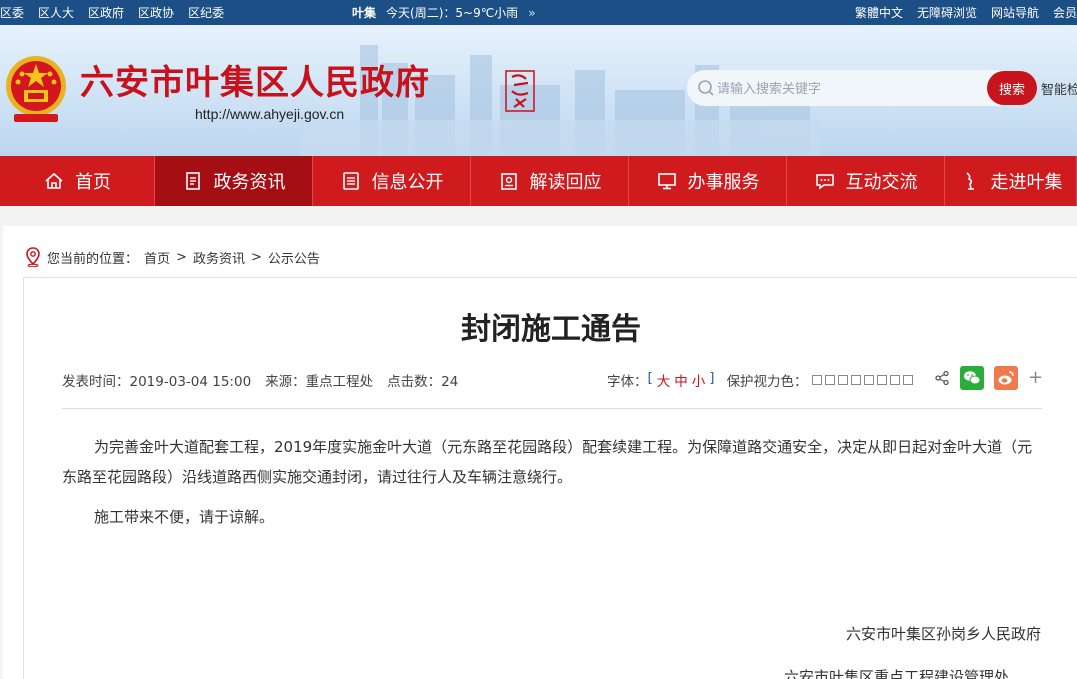 The width and height of the screenshot is (1077, 679). I want to click on wechat-icon, so click(972, 378).